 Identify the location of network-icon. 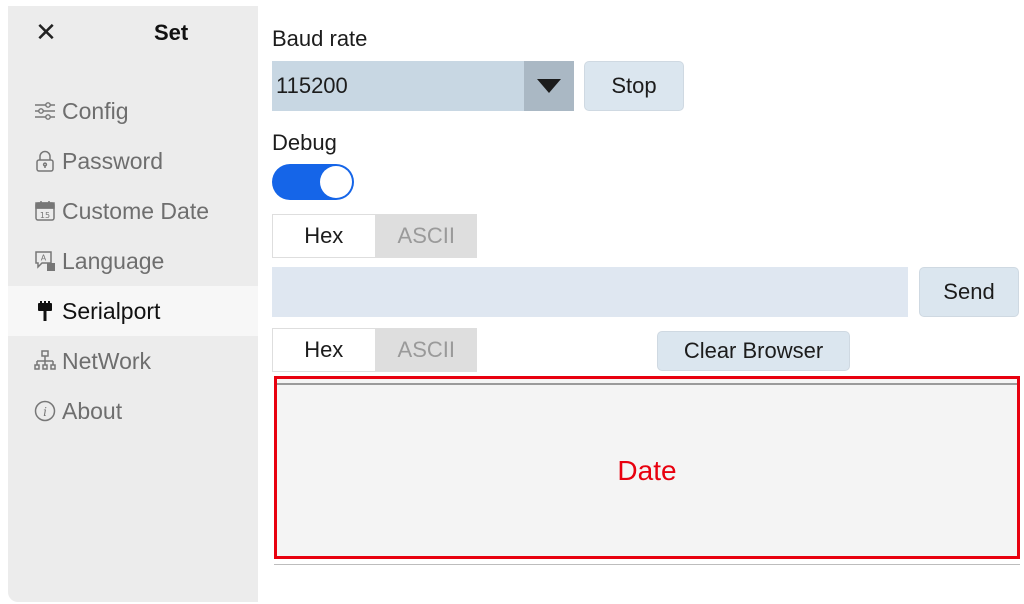
(45, 361).